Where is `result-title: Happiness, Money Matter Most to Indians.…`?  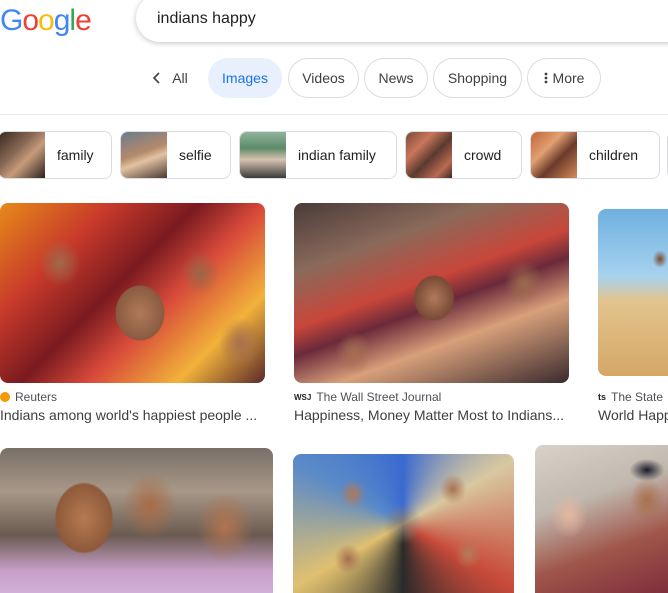
result-title: Happiness, Money Matter Most to Indians.… is located at coordinates (433, 415).